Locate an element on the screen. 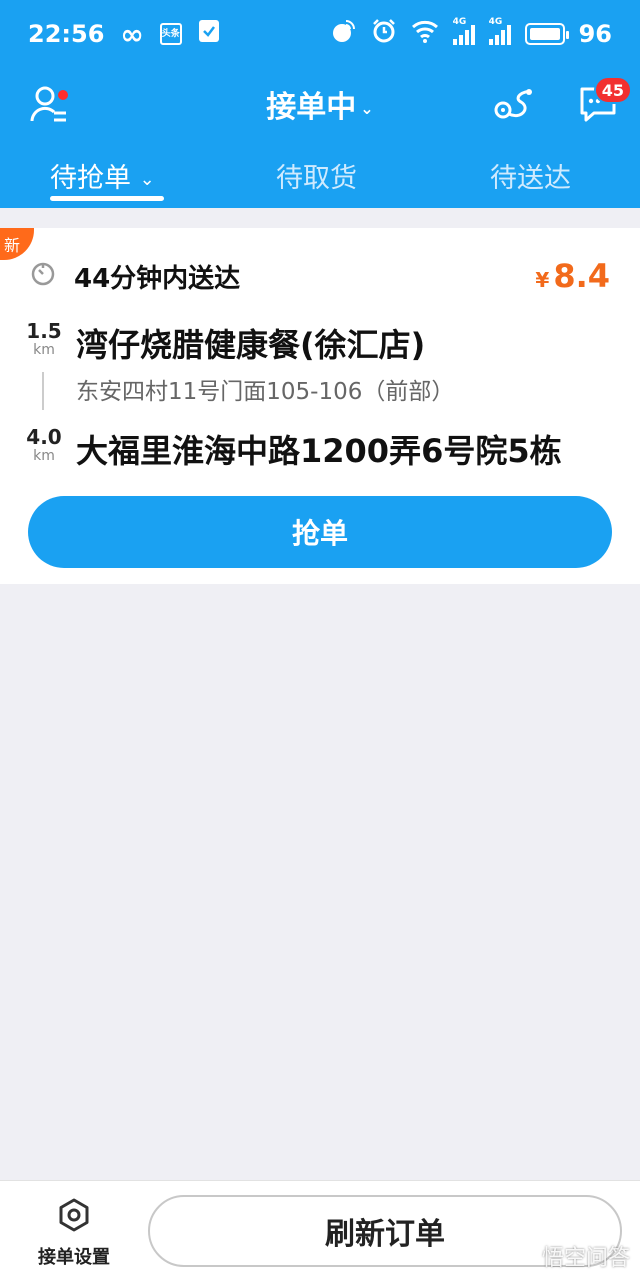  price-amount: 8.4 is located at coordinates (581, 276).